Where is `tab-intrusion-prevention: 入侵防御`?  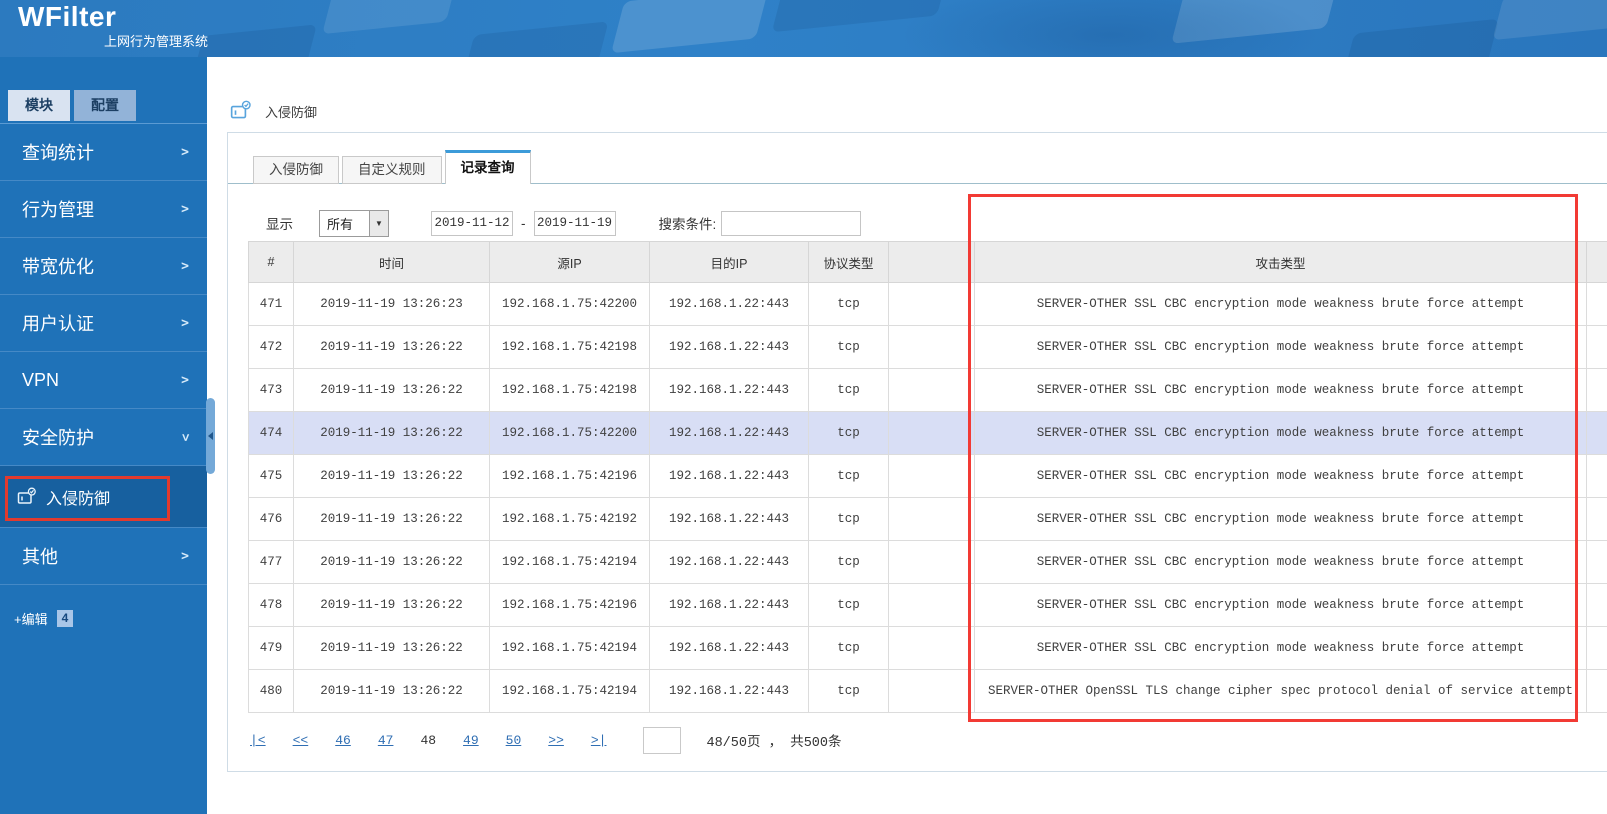 tab-intrusion-prevention: 入侵防御 is located at coordinates (296, 170).